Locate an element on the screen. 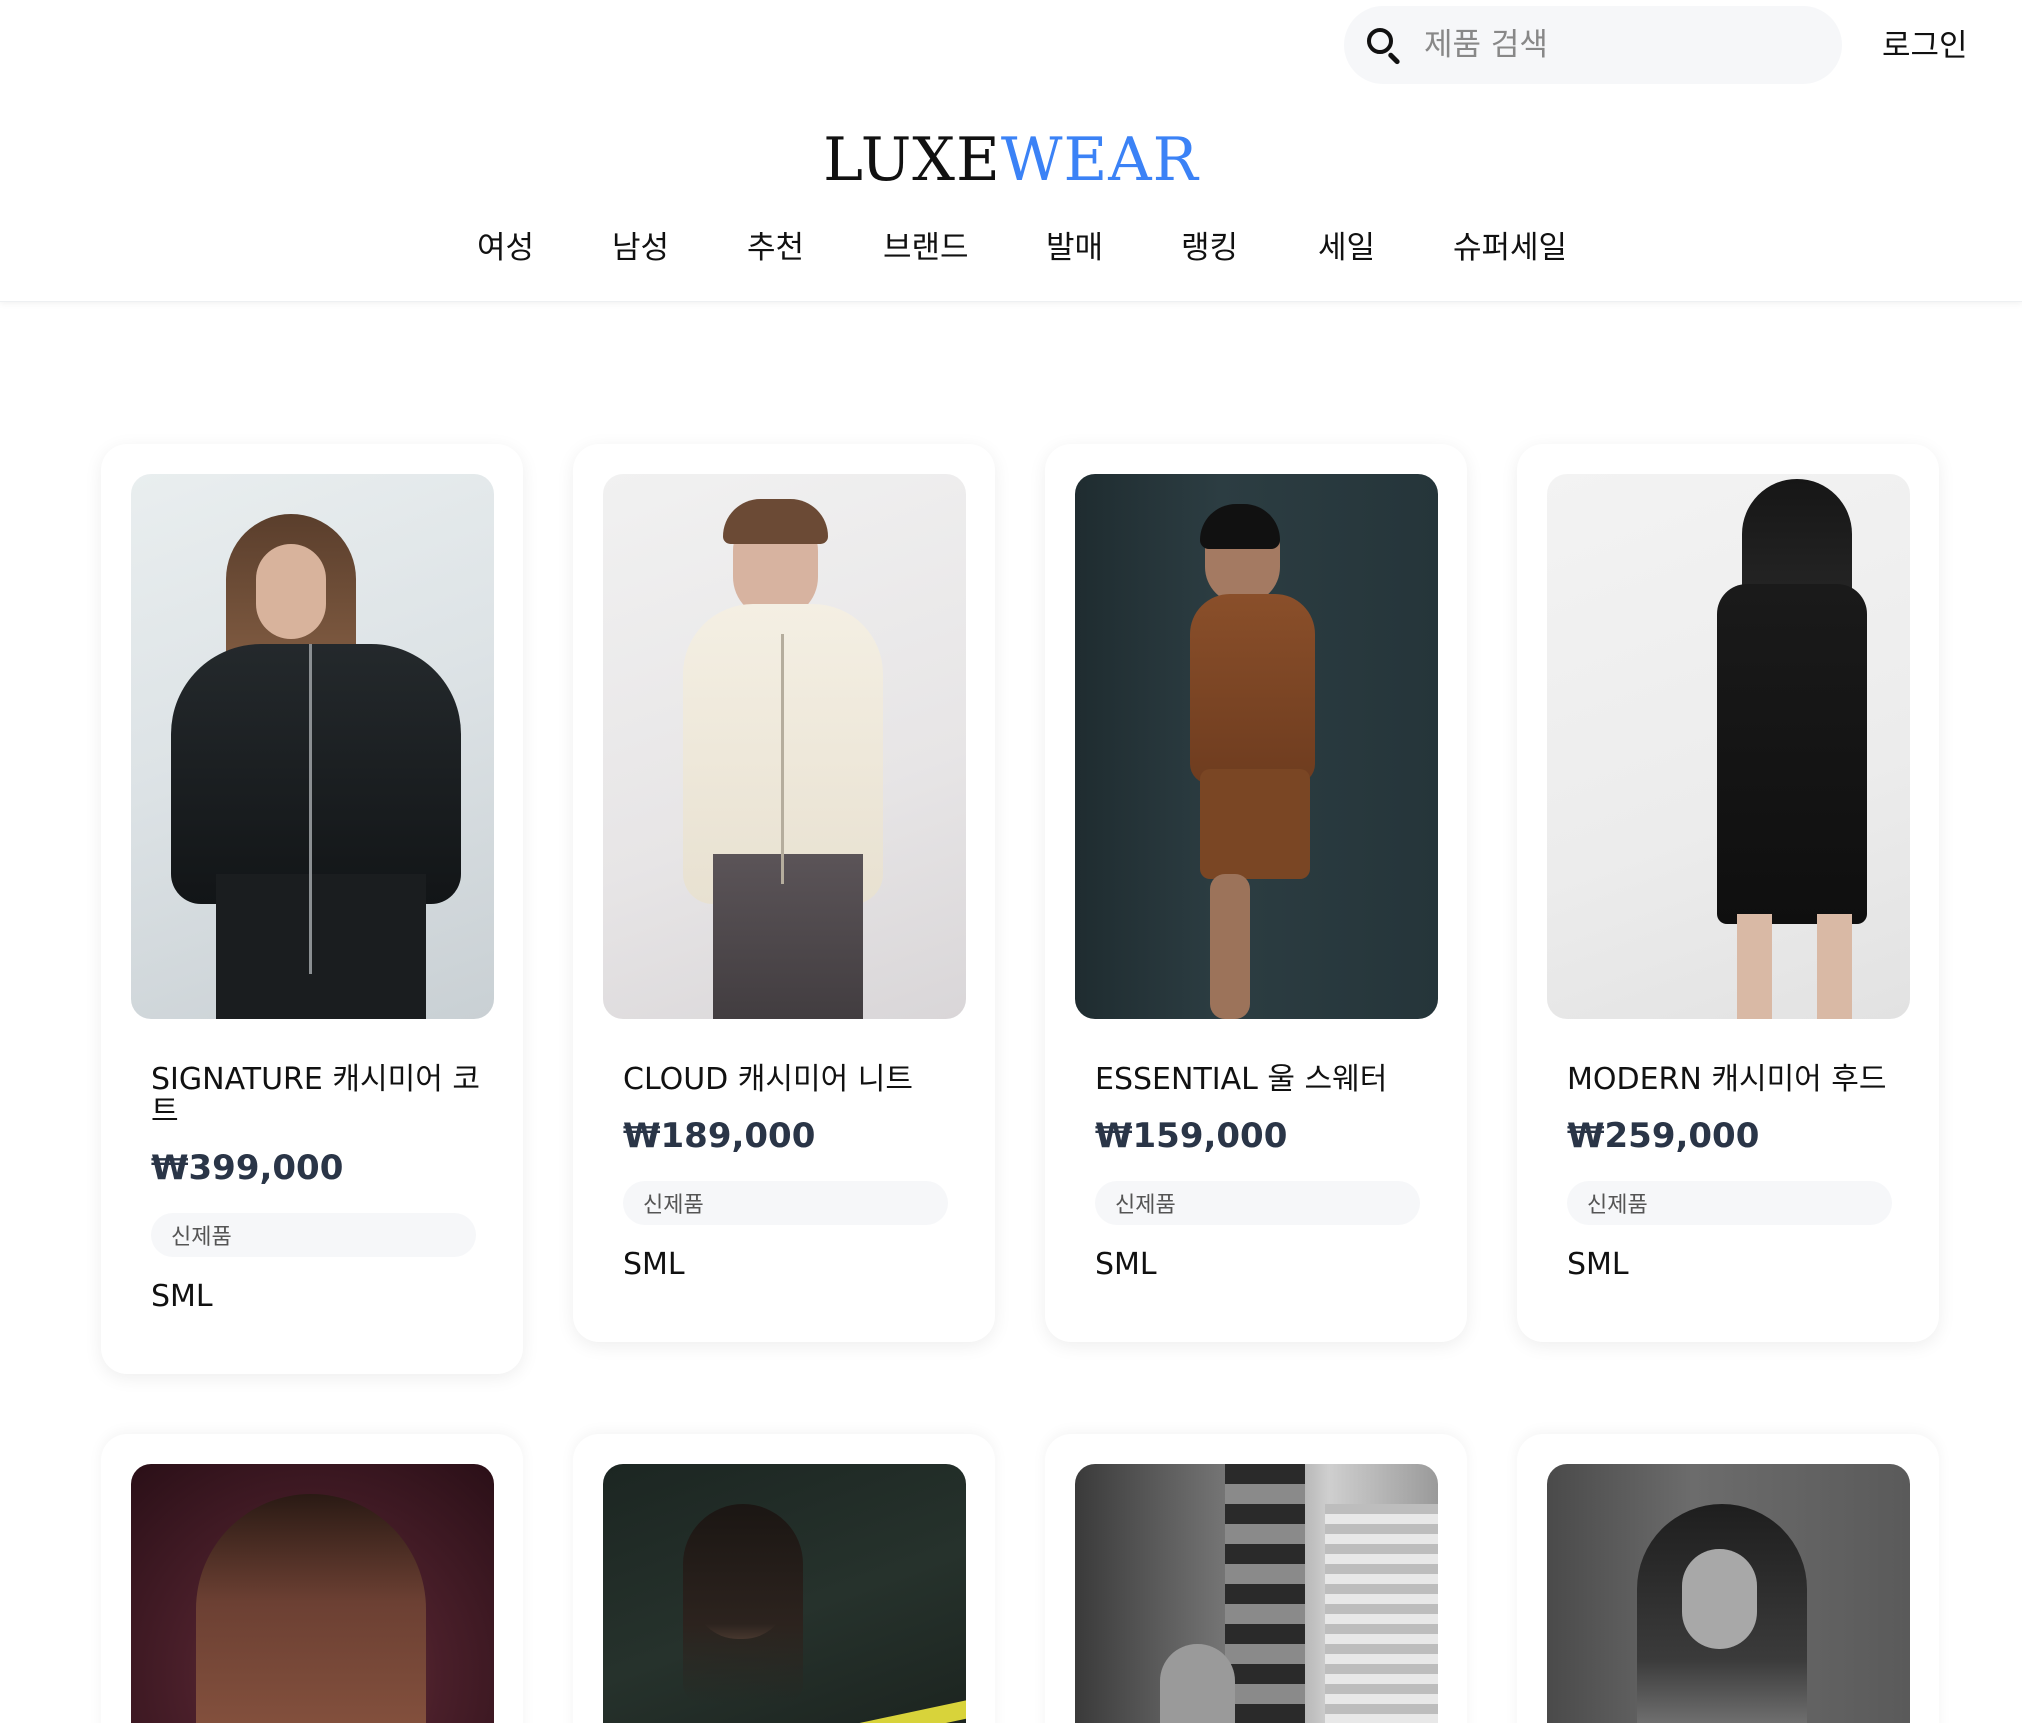  product-price: ₩189,000 is located at coordinates (719, 1136).